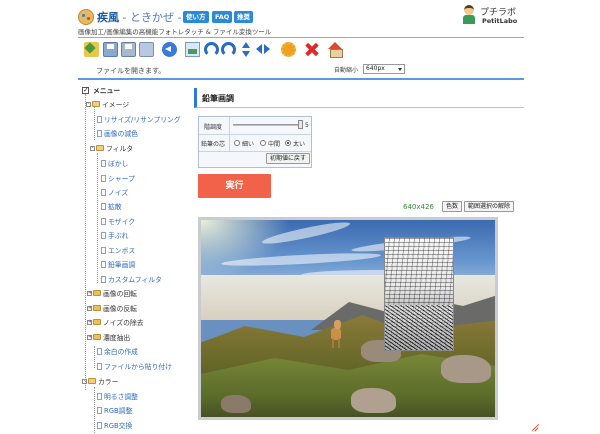 This screenshot has width=600, height=434. I want to click on sidebar-item-noise: ノイズ, so click(114, 193).